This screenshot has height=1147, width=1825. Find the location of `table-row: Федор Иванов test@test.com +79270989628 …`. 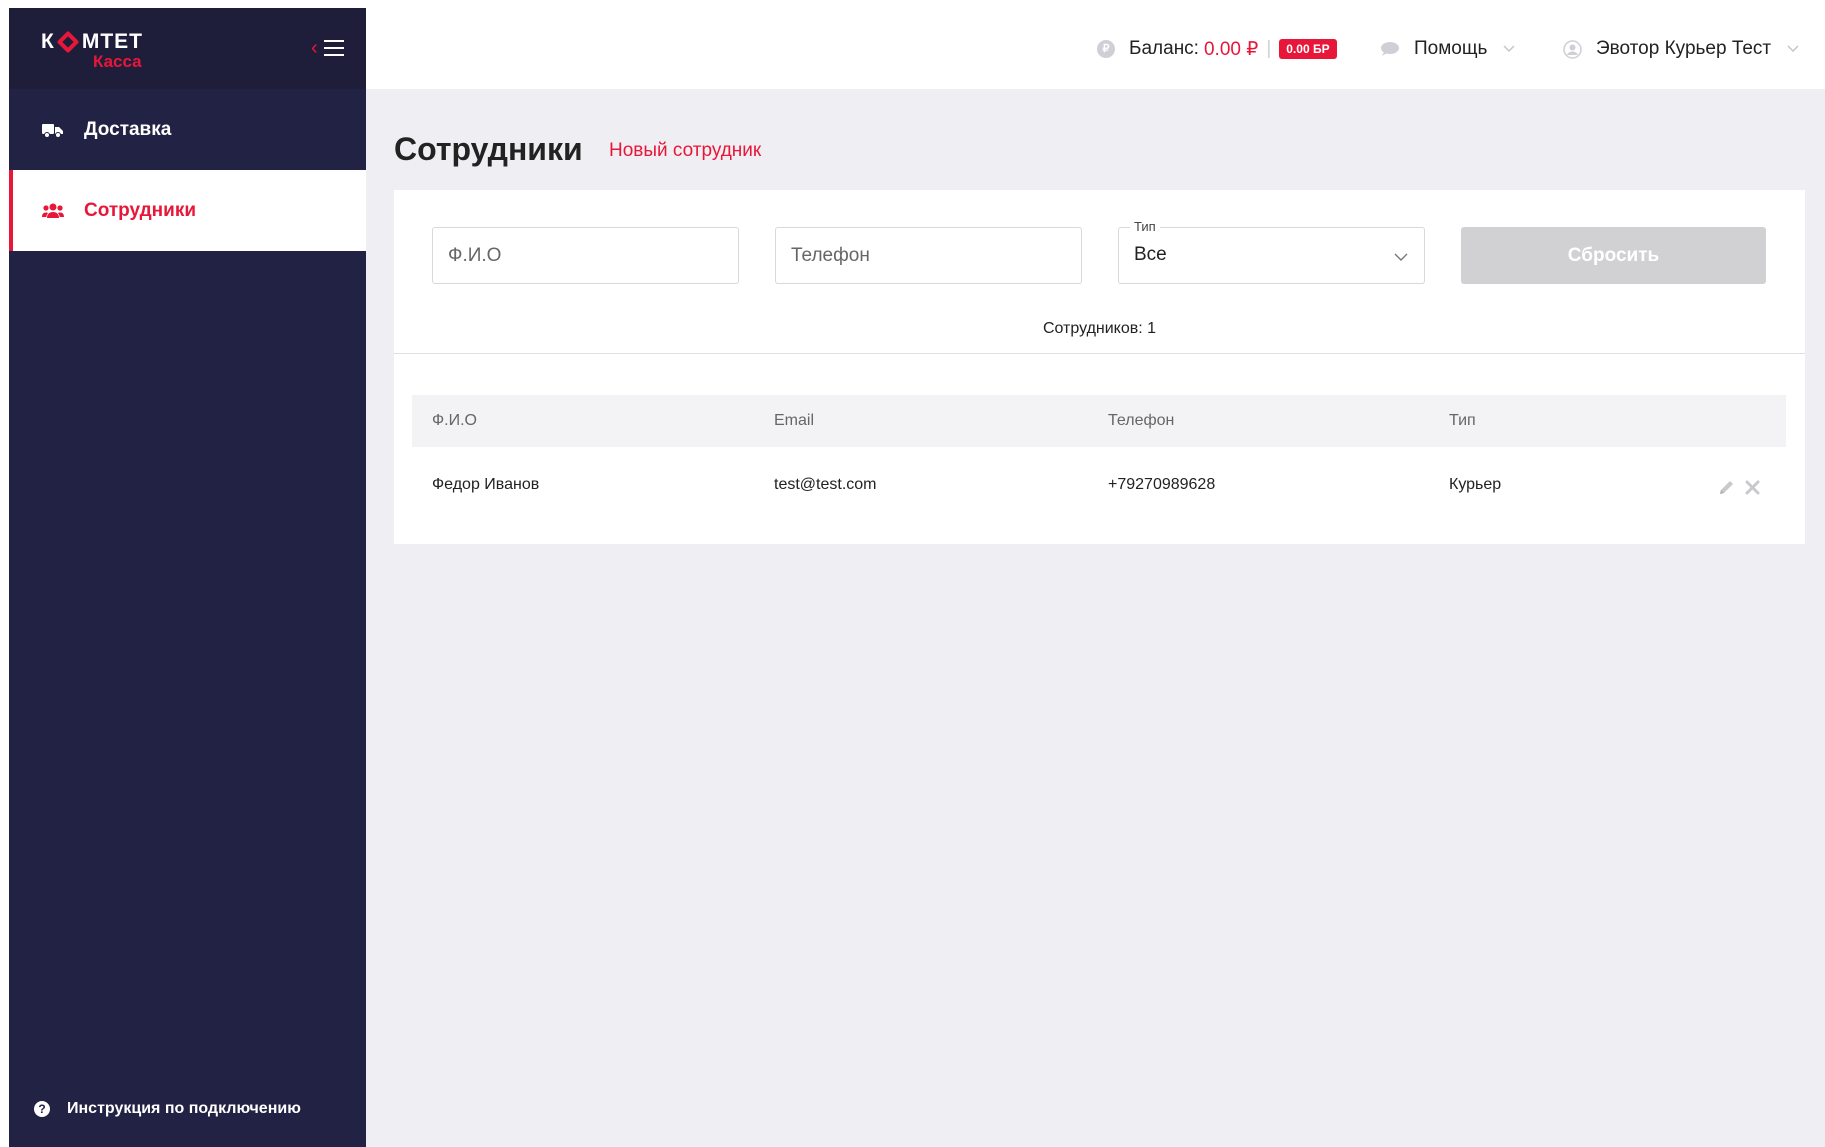

table-row: Федор Иванов test@test.com +79270989628 … is located at coordinates (1099, 488).